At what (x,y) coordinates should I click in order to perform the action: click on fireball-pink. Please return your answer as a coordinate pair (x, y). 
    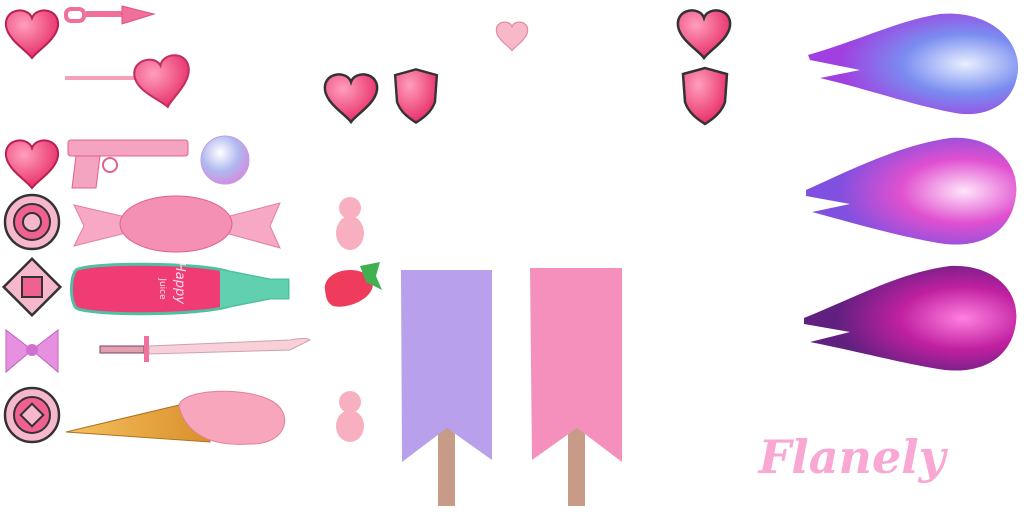
    Looking at the image, I should click on (911, 191).